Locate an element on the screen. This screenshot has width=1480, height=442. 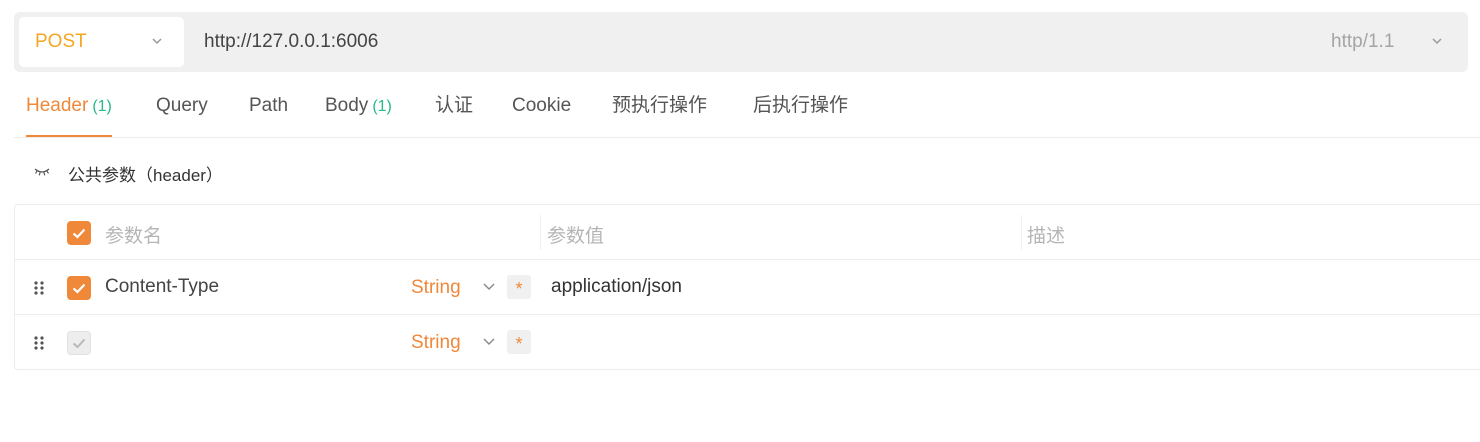
tab-auth: 认证 is located at coordinates (454, 110).